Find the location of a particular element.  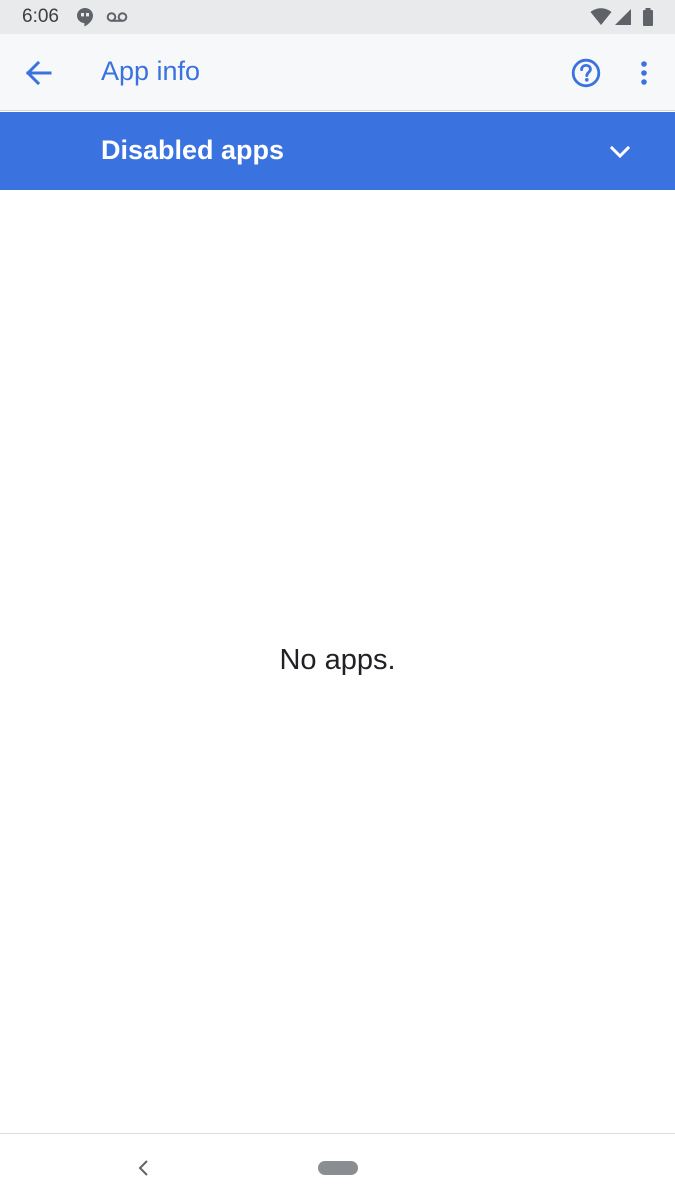

signal-icon is located at coordinates (623, 17).